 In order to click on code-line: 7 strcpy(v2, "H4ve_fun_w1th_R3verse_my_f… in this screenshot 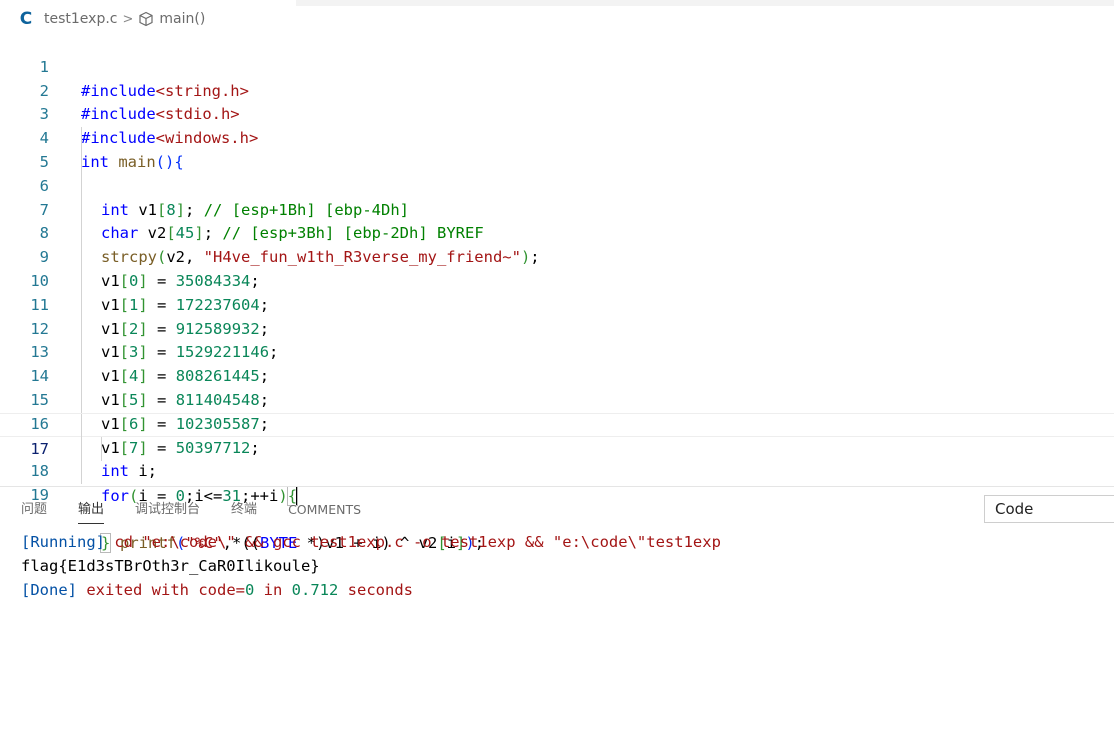, I will do `click(557, 220)`.